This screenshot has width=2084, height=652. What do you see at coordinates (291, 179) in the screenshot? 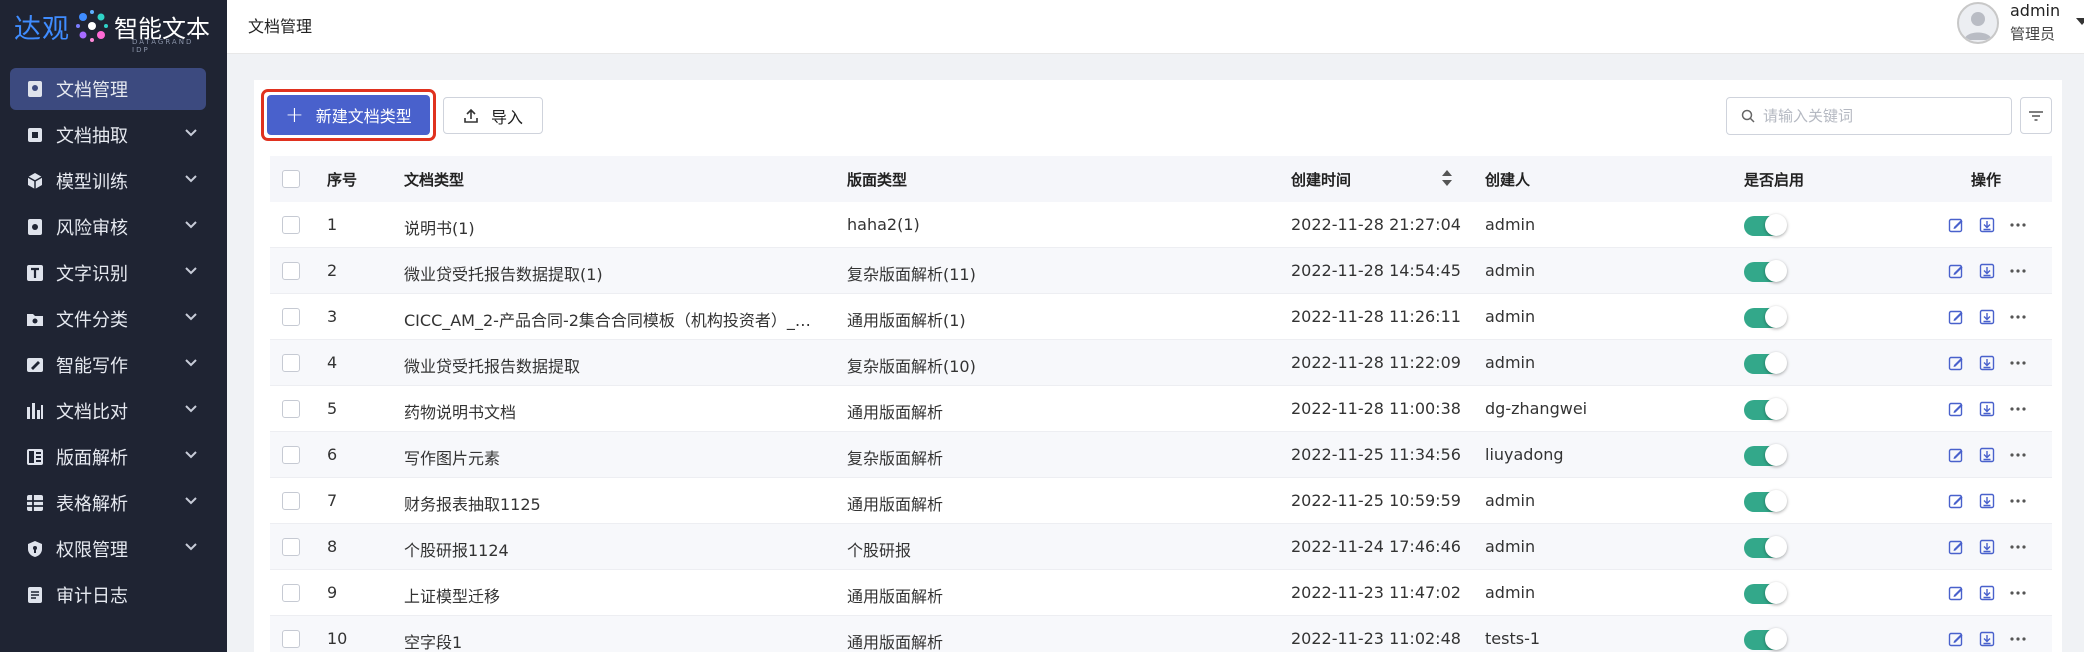
I see `select-all-checkbox` at bounding box center [291, 179].